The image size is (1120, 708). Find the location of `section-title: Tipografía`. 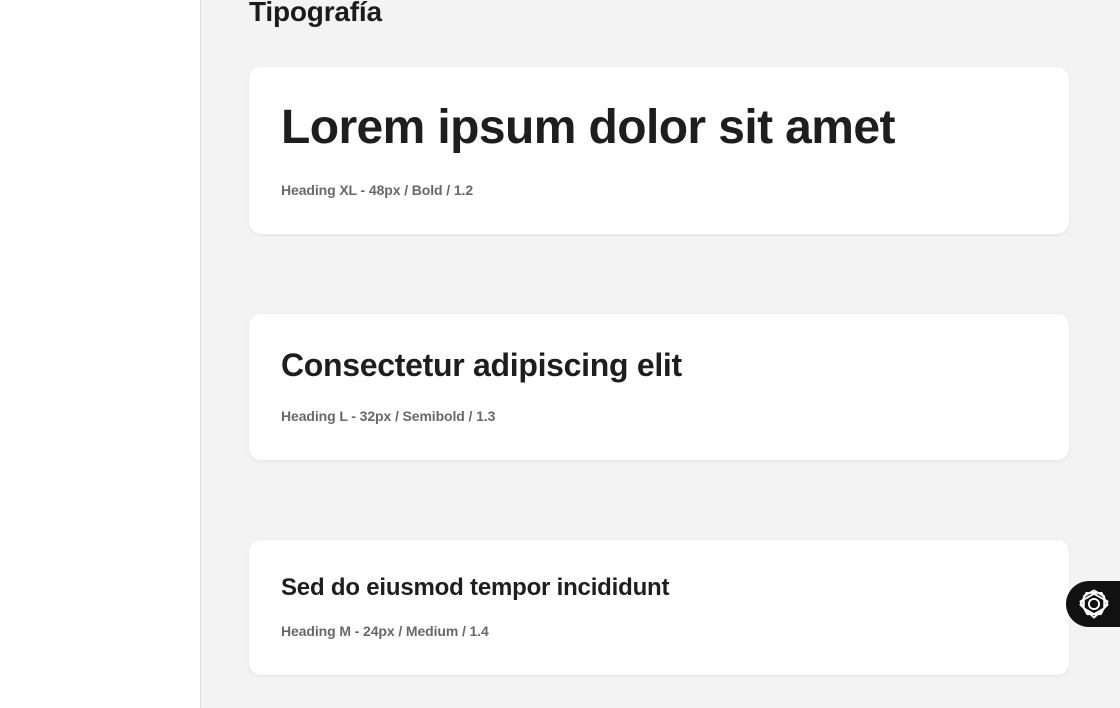

section-title: Tipografía is located at coordinates (315, 13).